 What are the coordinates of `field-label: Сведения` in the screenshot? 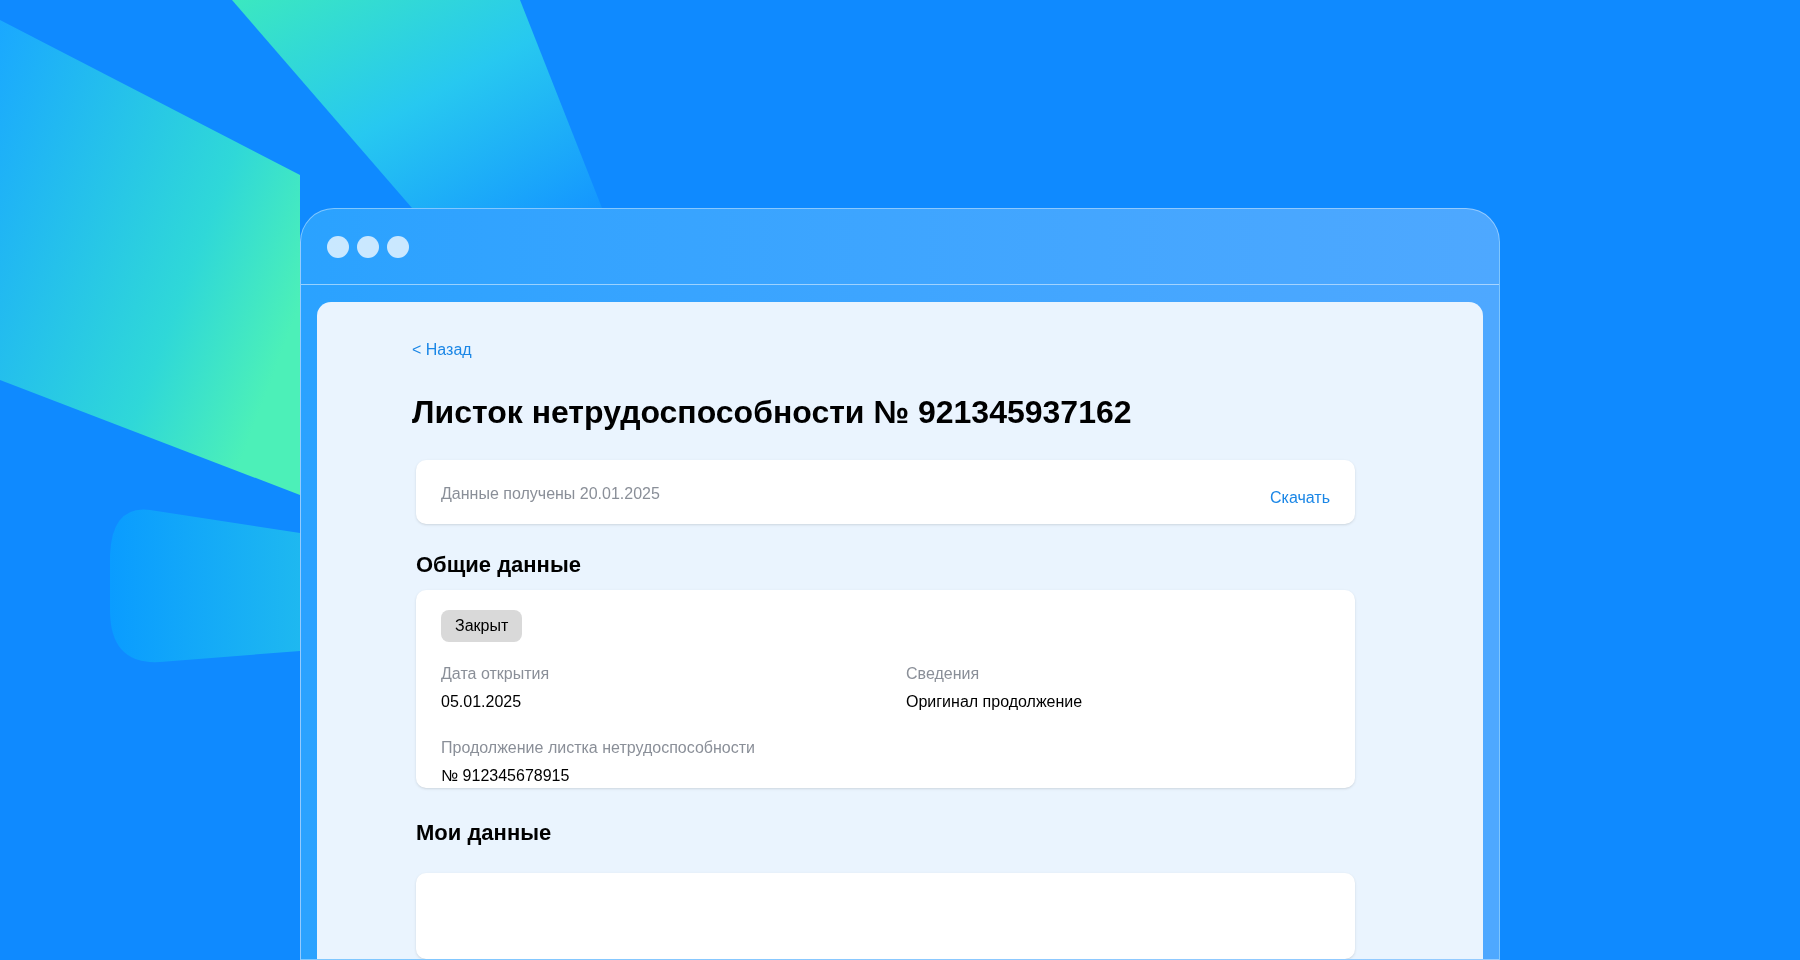 It's located at (943, 673).